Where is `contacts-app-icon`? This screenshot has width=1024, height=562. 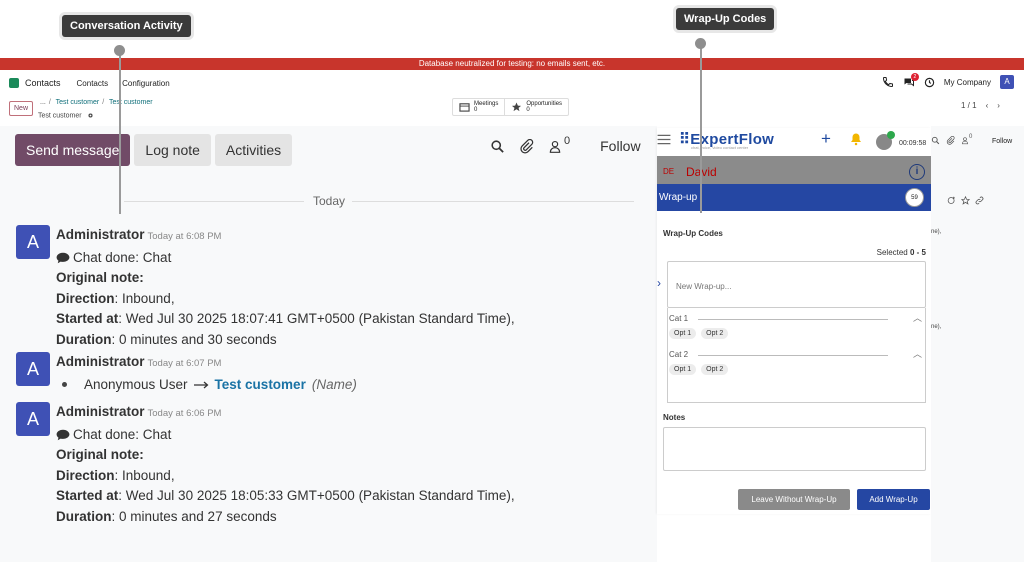
contacts-app-icon is located at coordinates (14, 83).